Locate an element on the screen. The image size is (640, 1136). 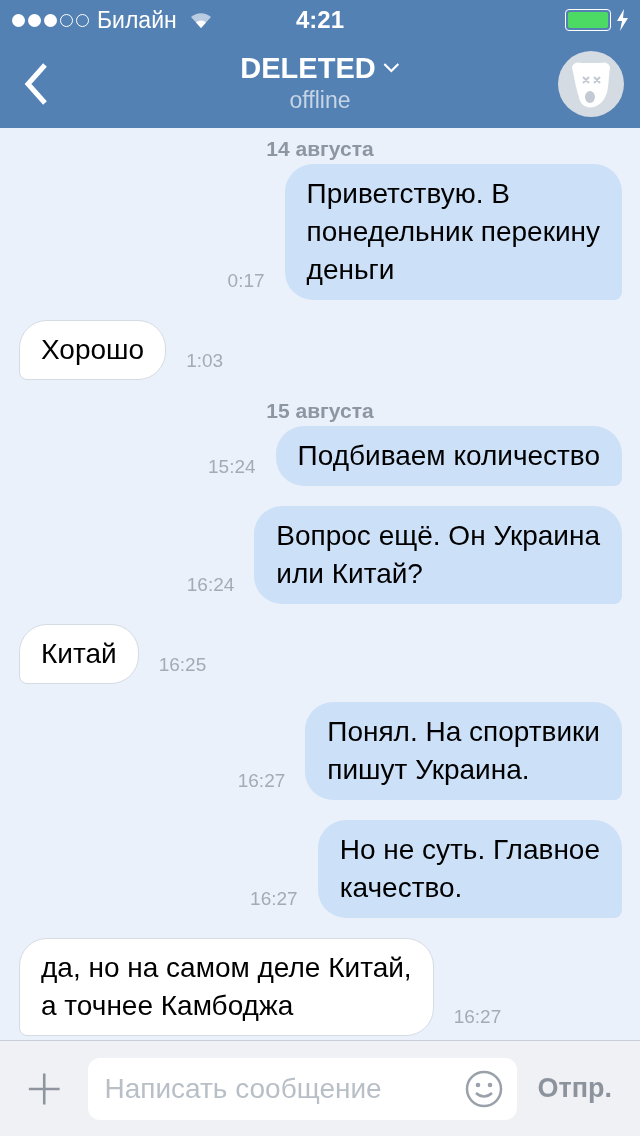
wifi-icon is located at coordinates (200, 20).